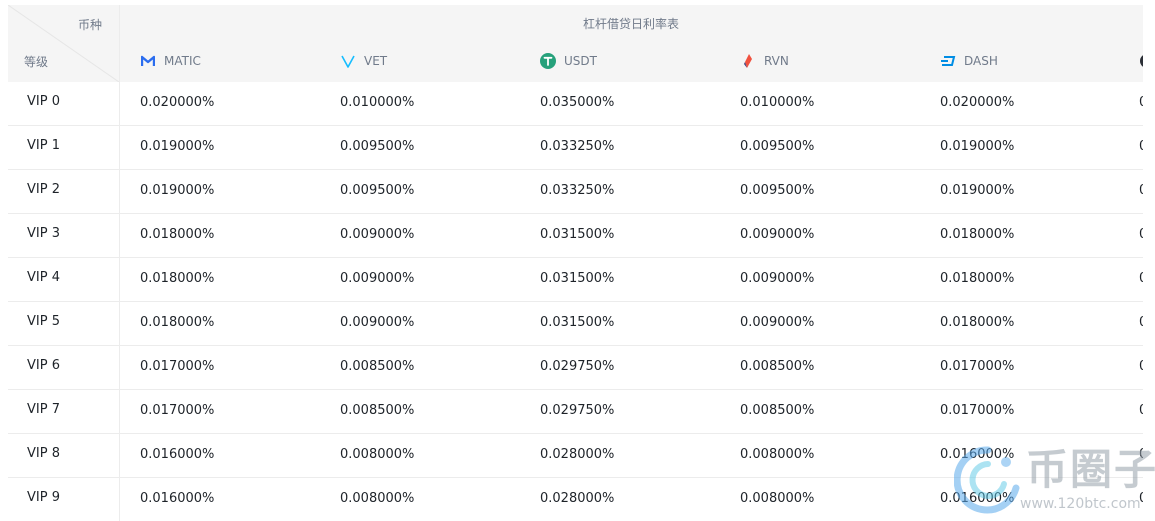  Describe the element at coordinates (43, 497) in the screenshot. I see `vip-level: VIP 9` at that location.